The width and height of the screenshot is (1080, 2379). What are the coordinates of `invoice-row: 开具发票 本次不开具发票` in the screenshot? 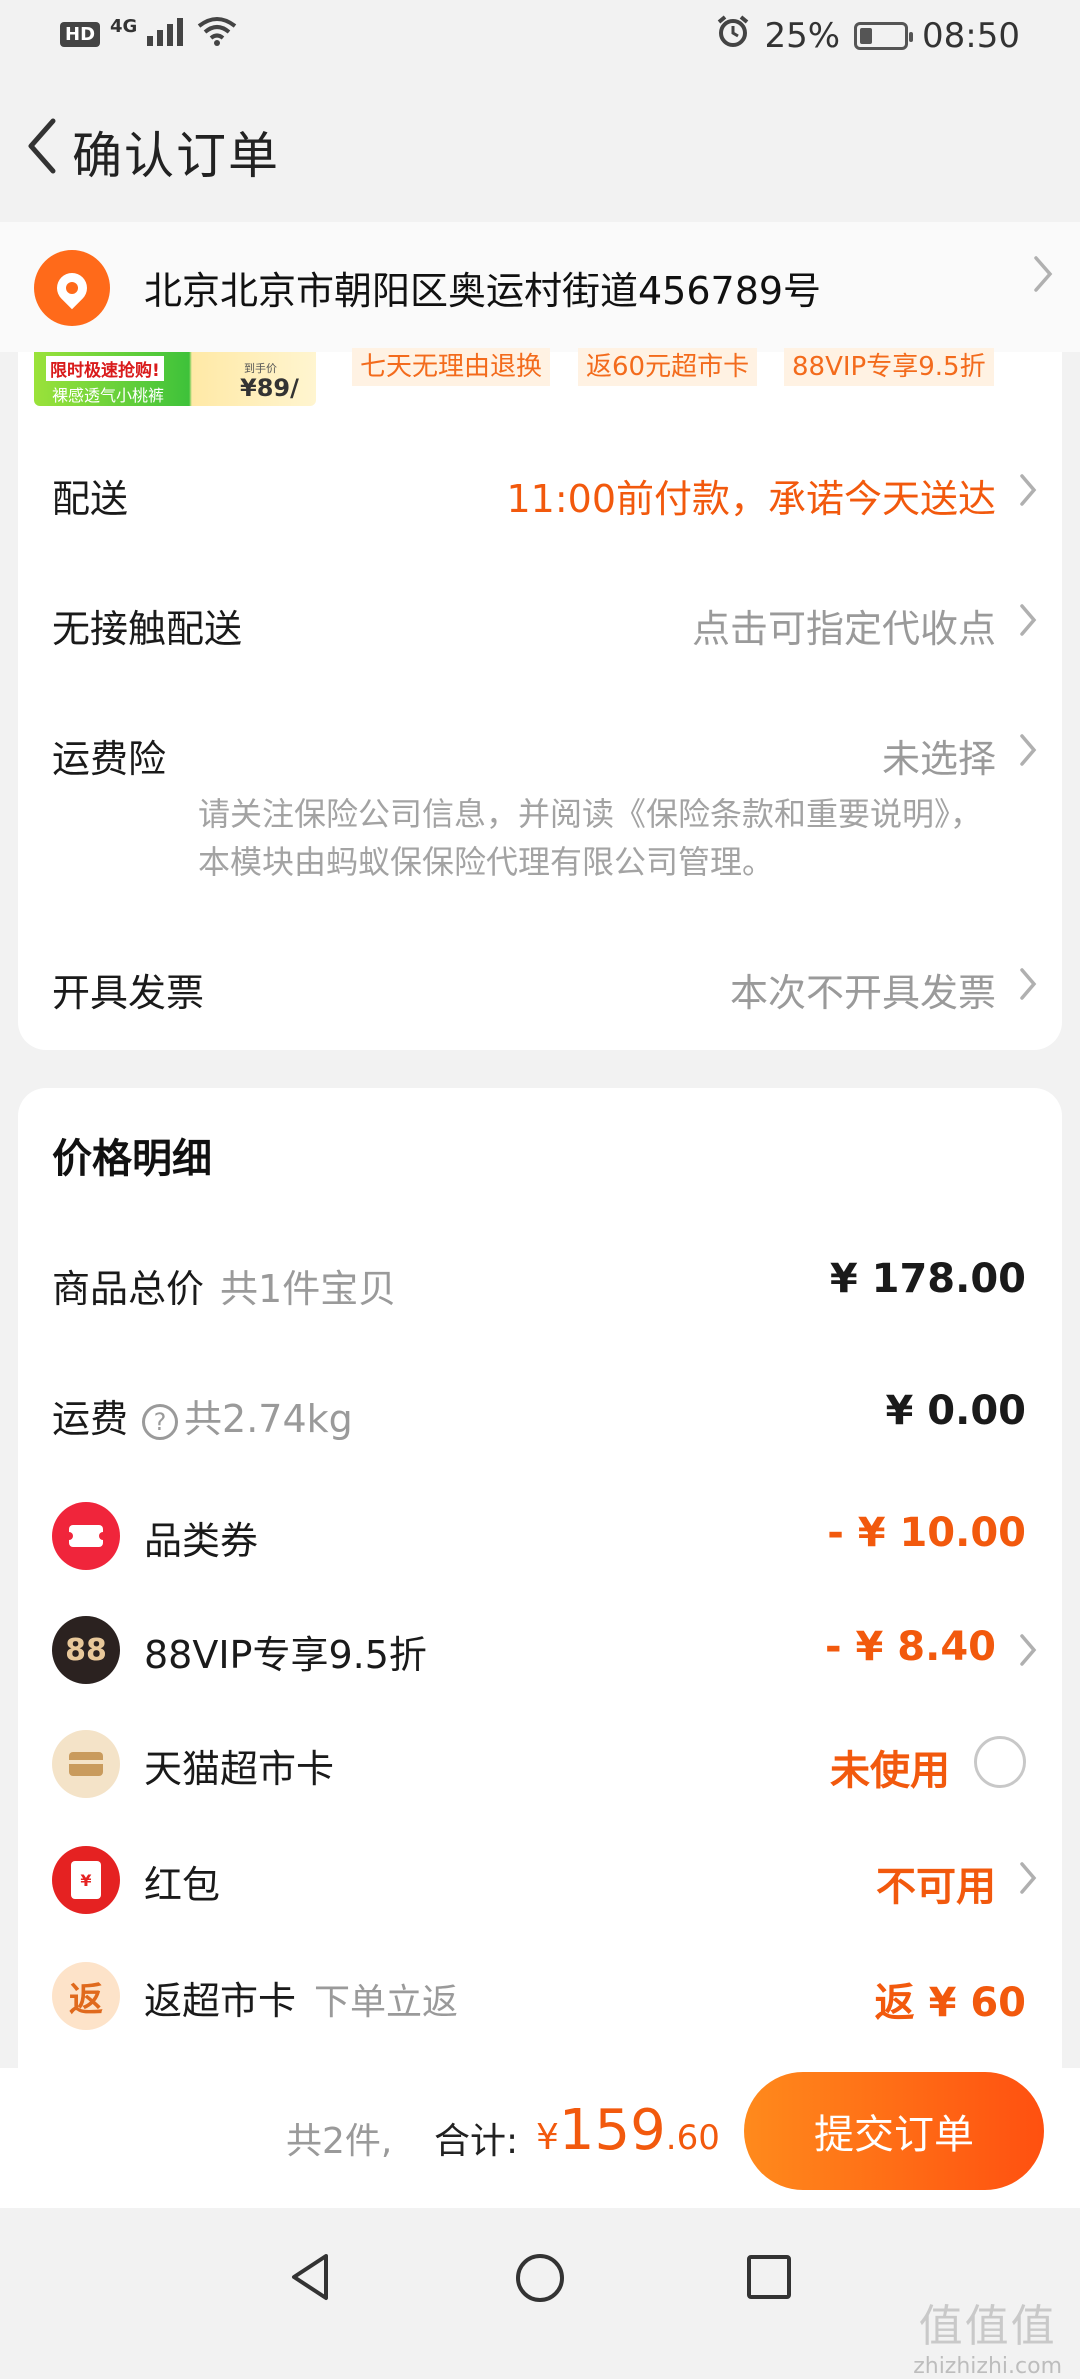 It's located at (540, 990).